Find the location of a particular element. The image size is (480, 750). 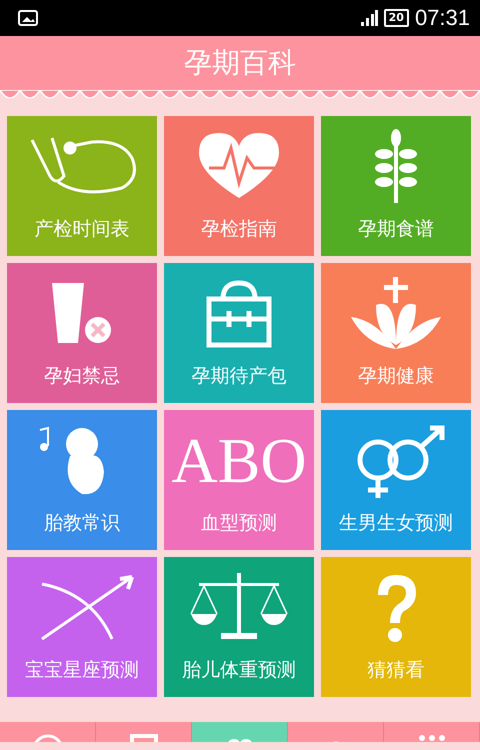

page-title: 孕期百科 is located at coordinates (240, 63).